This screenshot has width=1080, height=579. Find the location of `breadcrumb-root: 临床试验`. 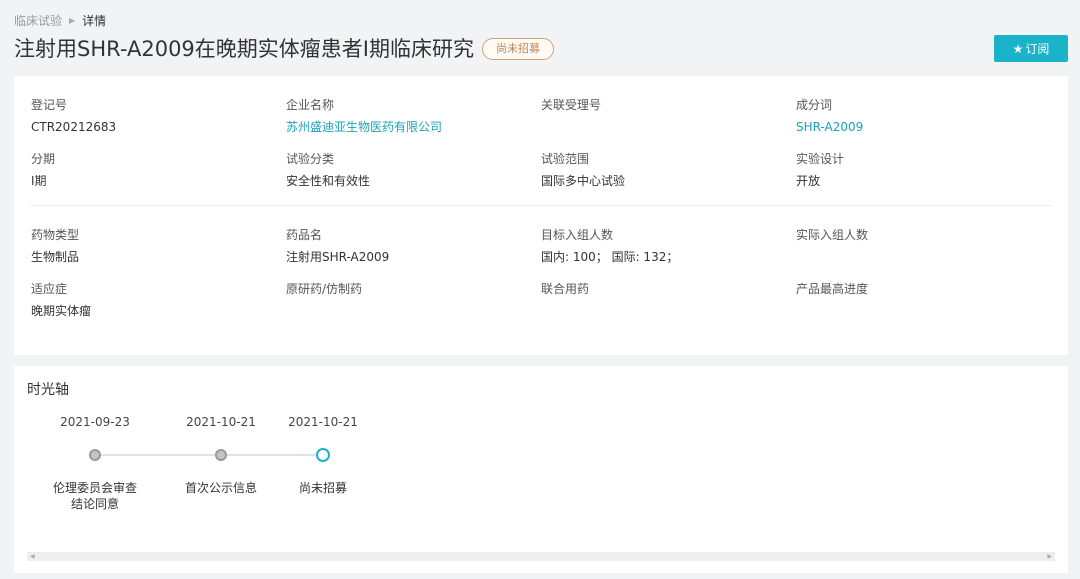

breadcrumb-root: 临床试验 is located at coordinates (38, 20).